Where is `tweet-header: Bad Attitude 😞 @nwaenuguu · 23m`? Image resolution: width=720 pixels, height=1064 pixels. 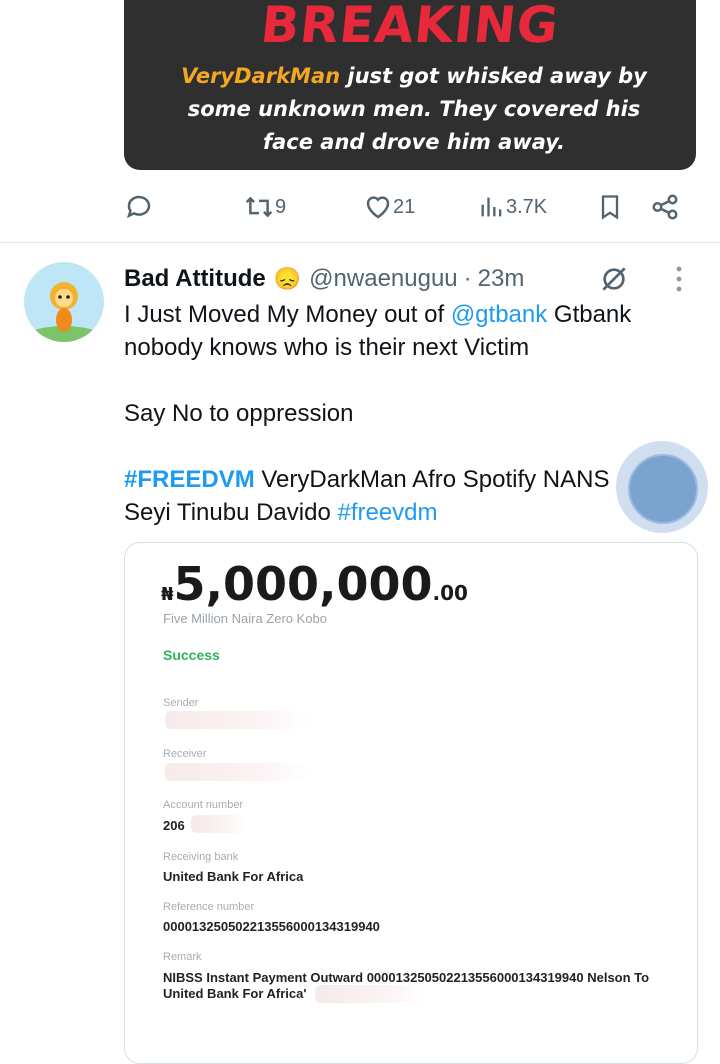
tweet-header: Bad Attitude 😞 @nwaenuguu · 23m is located at coordinates (324, 279).